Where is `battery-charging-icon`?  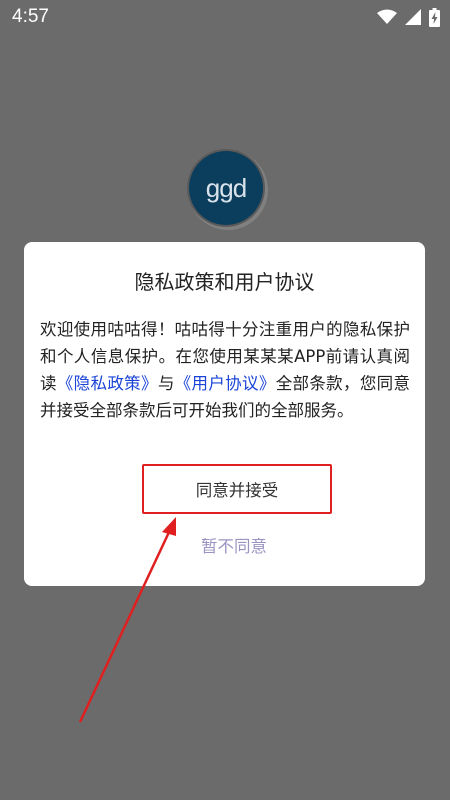 battery-charging-icon is located at coordinates (434, 17).